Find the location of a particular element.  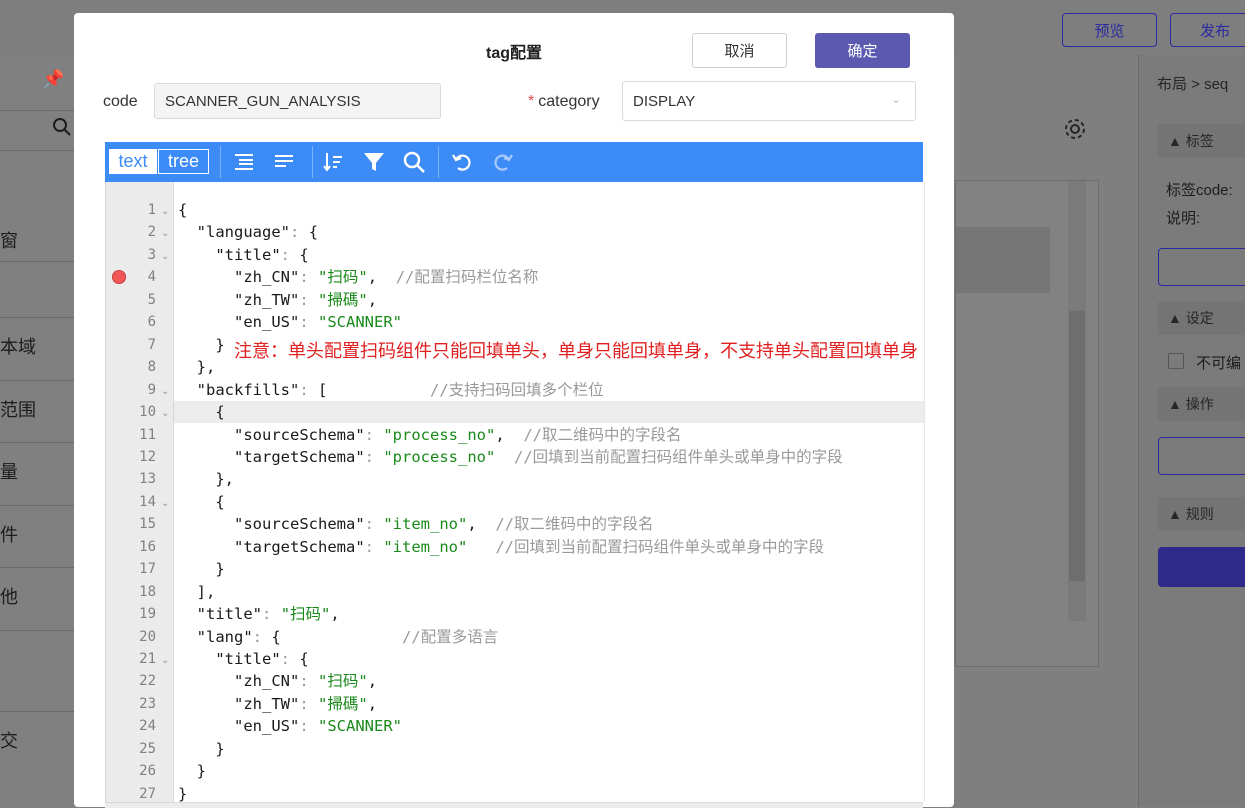

section-tag: ▲ 标签 is located at coordinates (1201, 141).